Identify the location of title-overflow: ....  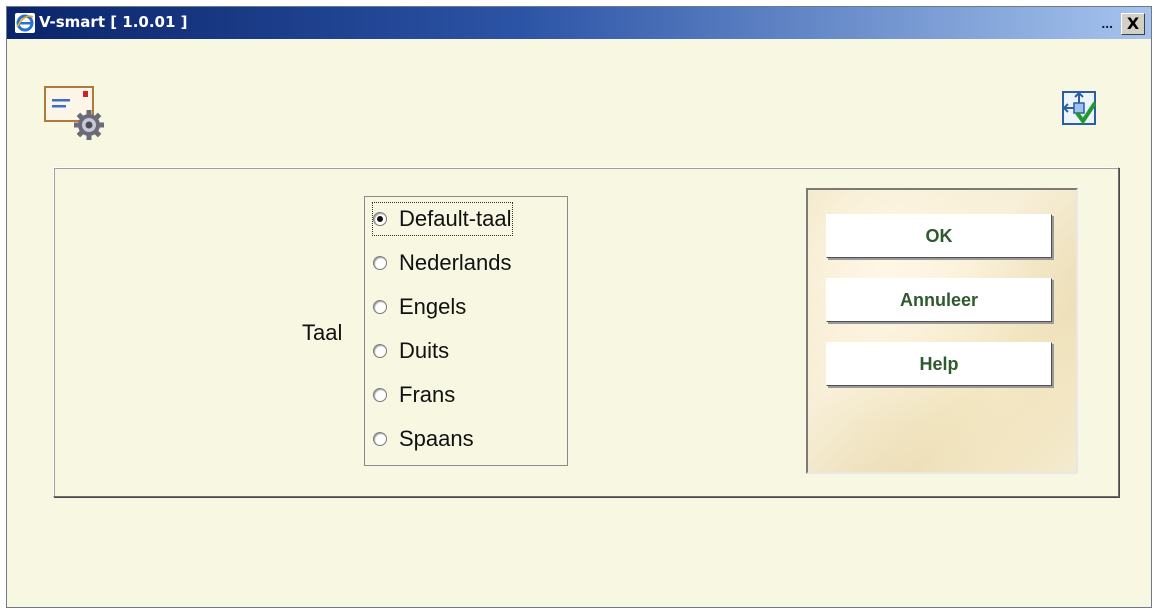
(1107, 23).